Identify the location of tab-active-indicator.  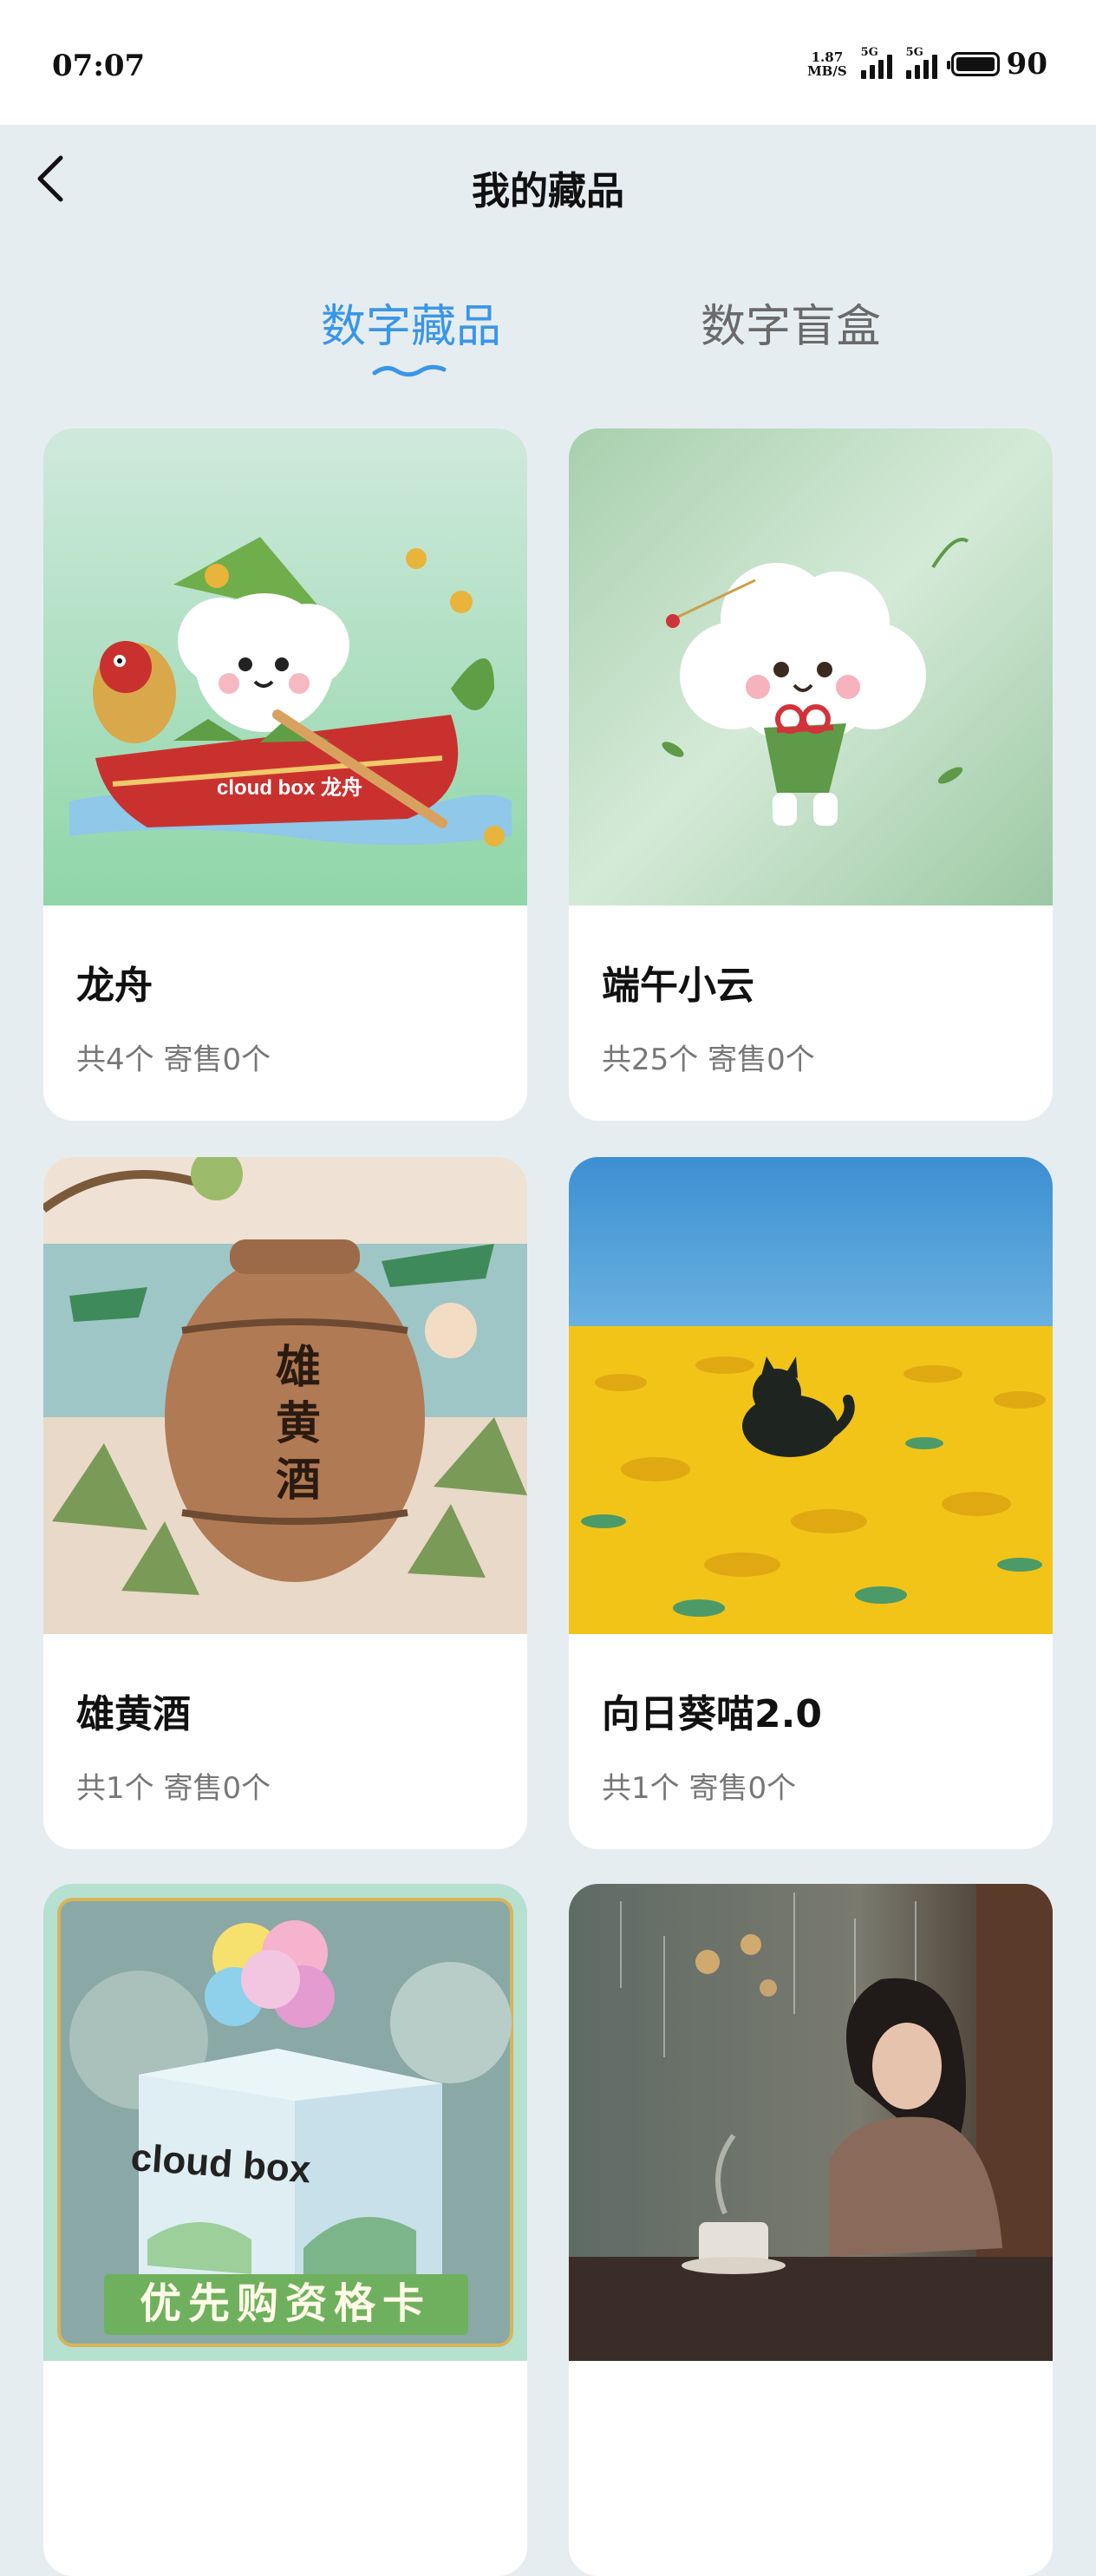
(409, 370).